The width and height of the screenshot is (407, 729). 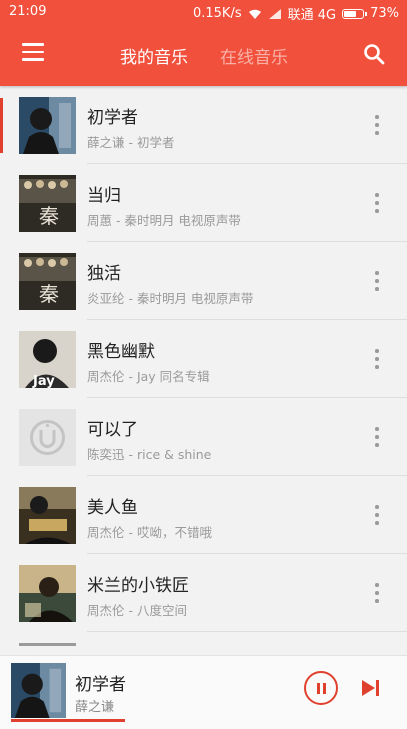 I want to click on album-cover: Jay, so click(x=47, y=359).